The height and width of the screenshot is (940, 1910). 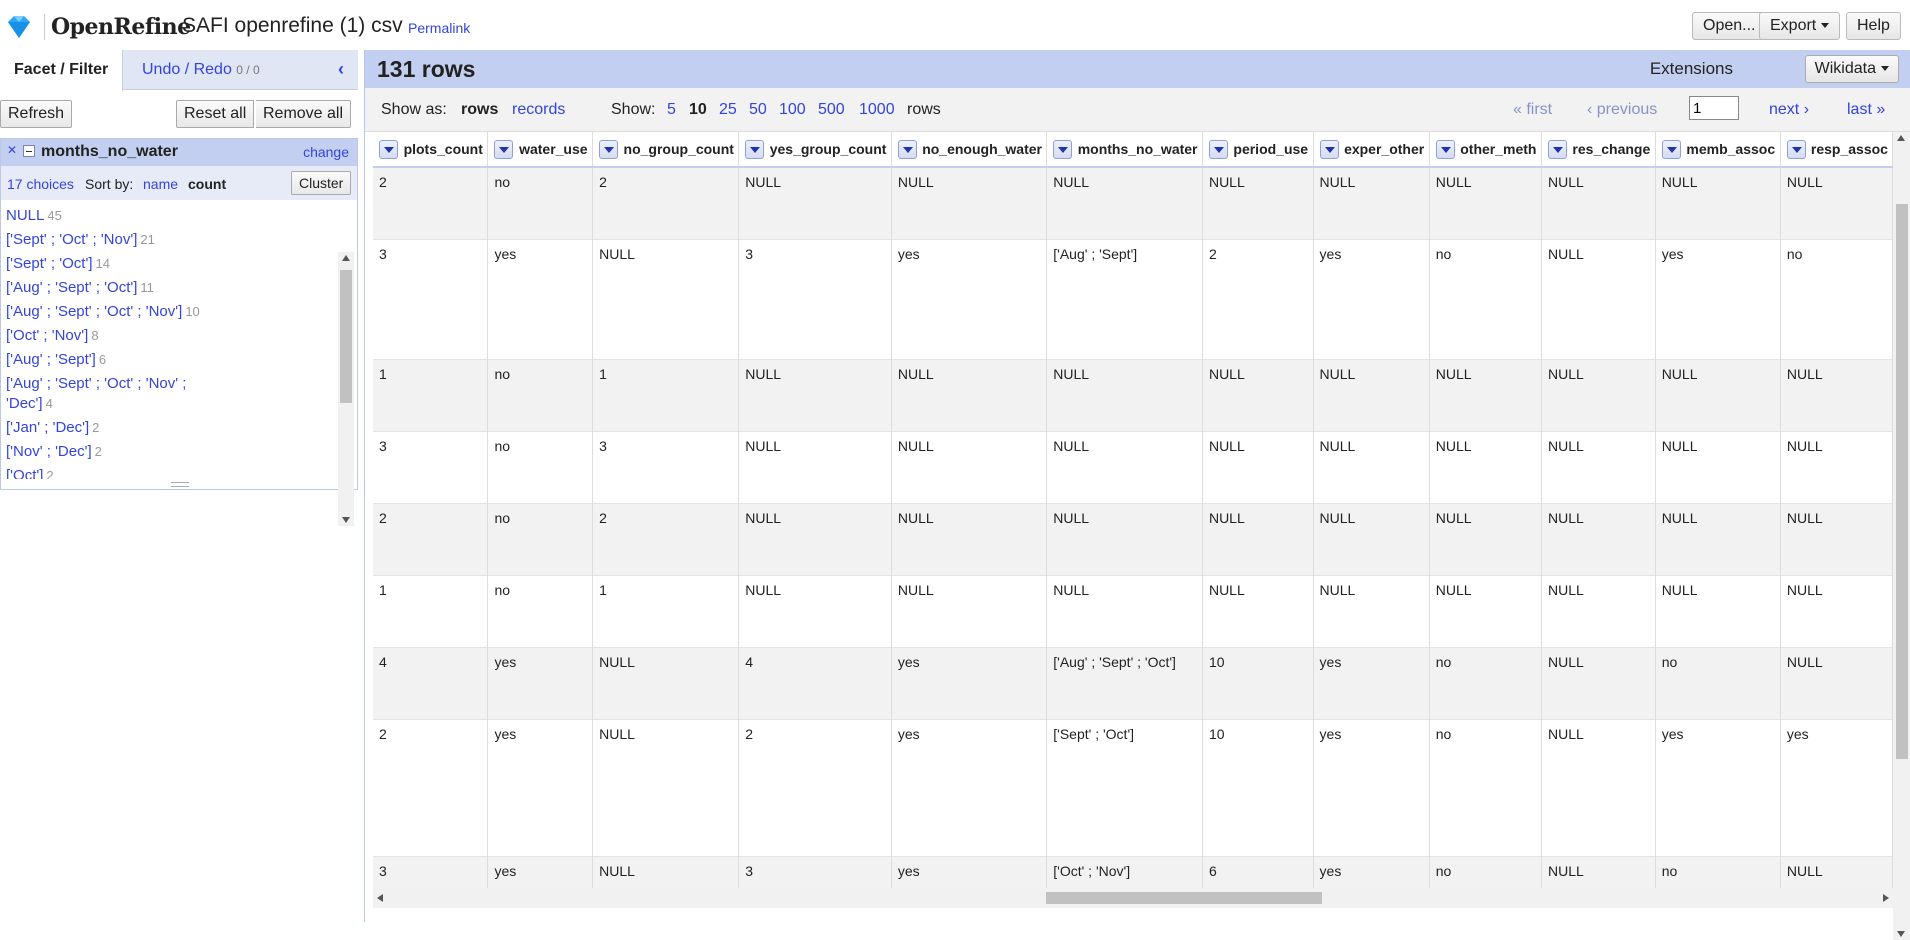 What do you see at coordinates (1866, 110) in the screenshot?
I see `last-page-link: last »` at bounding box center [1866, 110].